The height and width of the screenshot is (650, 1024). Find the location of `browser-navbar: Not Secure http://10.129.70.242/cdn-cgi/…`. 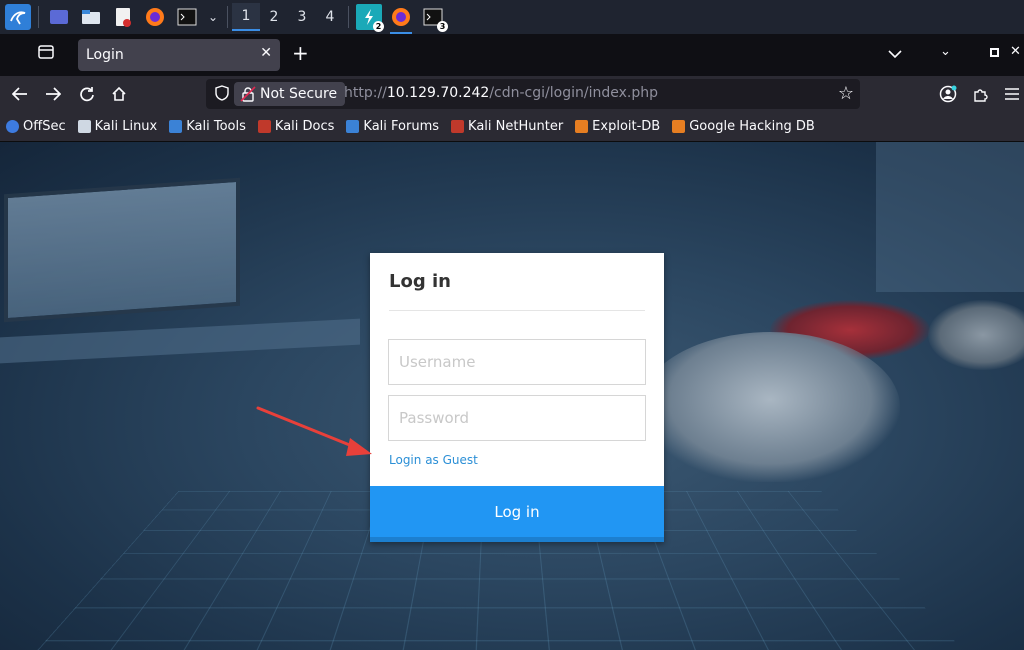

browser-navbar: Not Secure http://10.129.70.242/cdn-cgi/… is located at coordinates (512, 94).